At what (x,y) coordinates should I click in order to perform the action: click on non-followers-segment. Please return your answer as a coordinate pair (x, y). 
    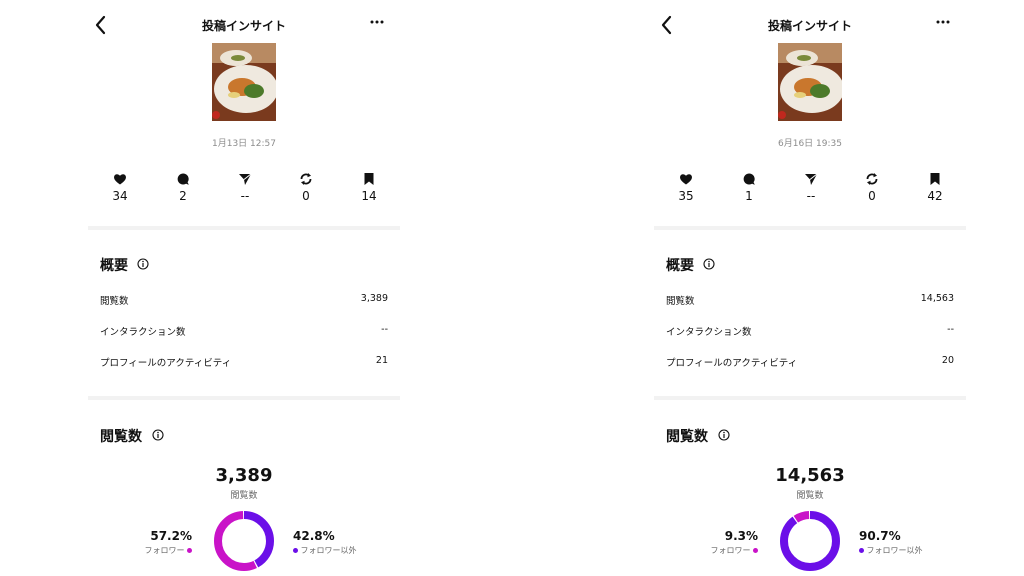
    Looking at the image, I should click on (810, 541).